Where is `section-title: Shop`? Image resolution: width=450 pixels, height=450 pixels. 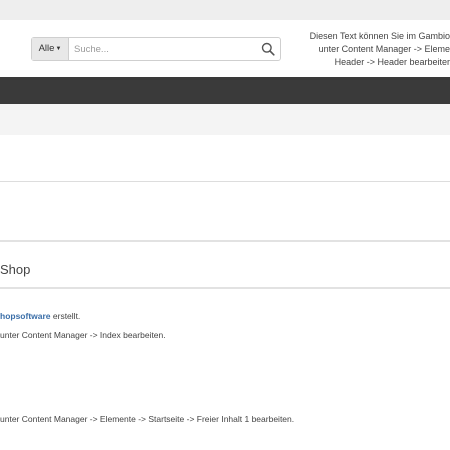 section-title: Shop is located at coordinates (15, 269).